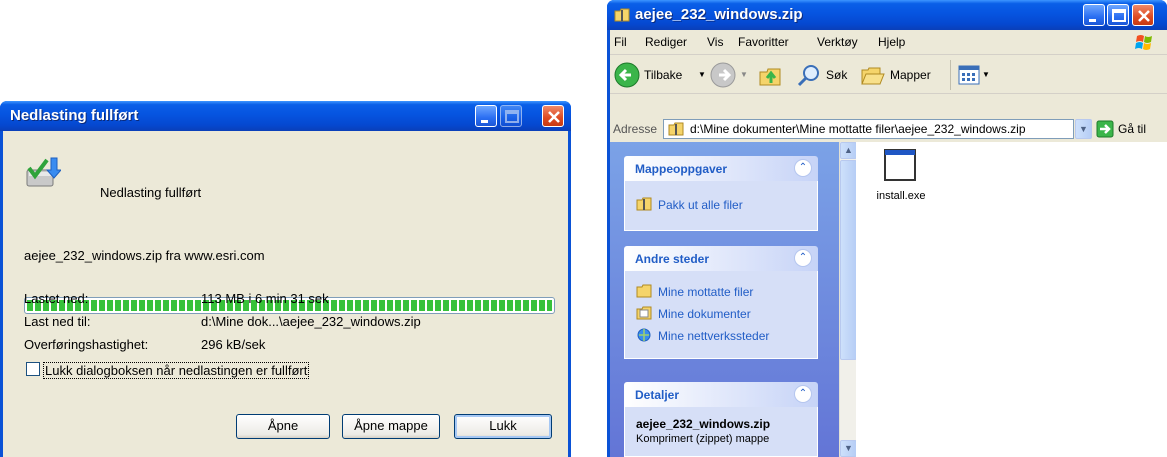 This screenshot has height=457, width=1167. I want to click on open-button: Åpne, so click(283, 426).